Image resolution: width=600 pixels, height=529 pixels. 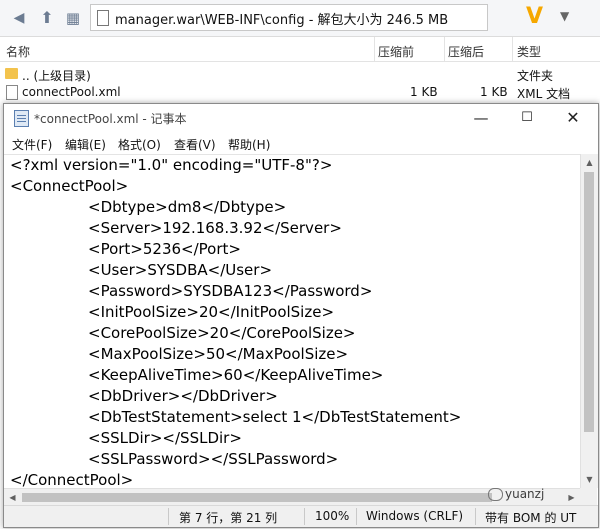 I want to click on vertical-scrollbar: ▲ ▼, so click(x=589, y=321).